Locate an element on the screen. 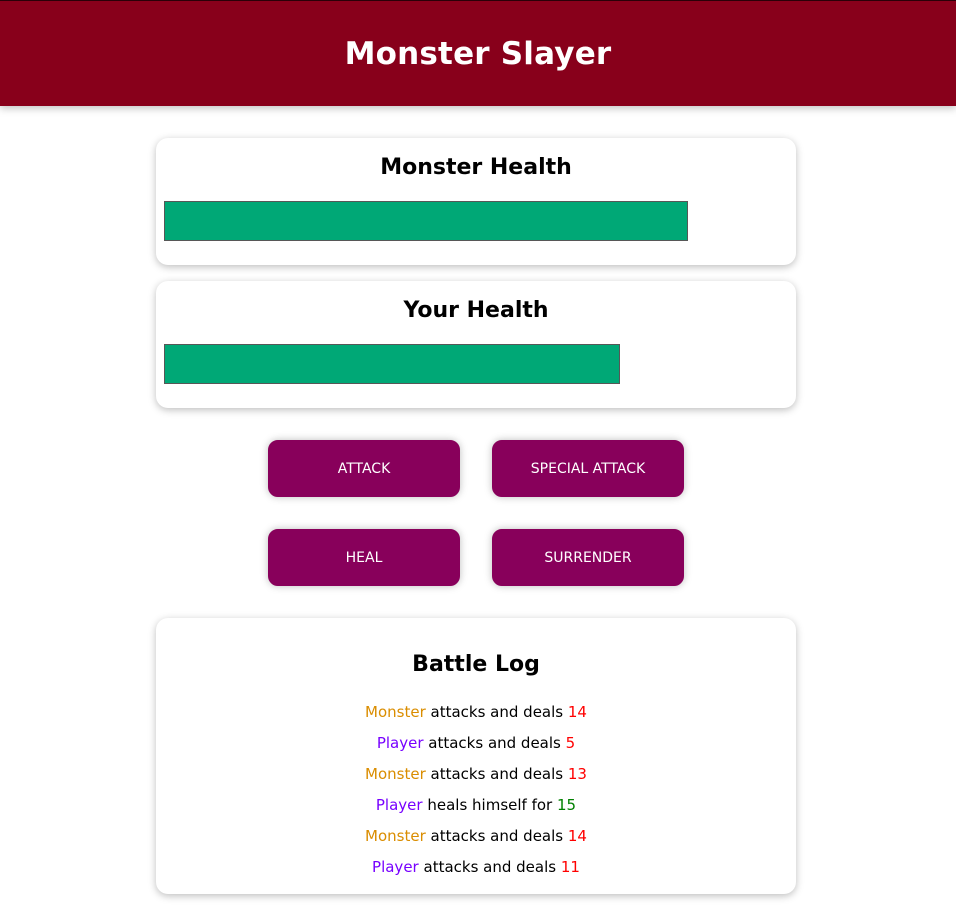 Image resolution: width=956 pixels, height=905 pixels. player-health-heading: Your Health is located at coordinates (476, 310).